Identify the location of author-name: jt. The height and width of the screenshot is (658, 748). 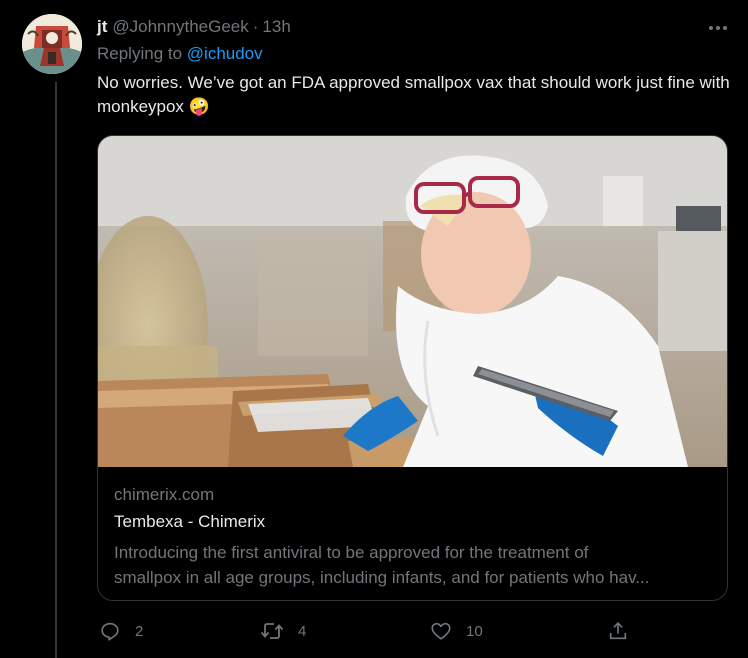
(102, 27).